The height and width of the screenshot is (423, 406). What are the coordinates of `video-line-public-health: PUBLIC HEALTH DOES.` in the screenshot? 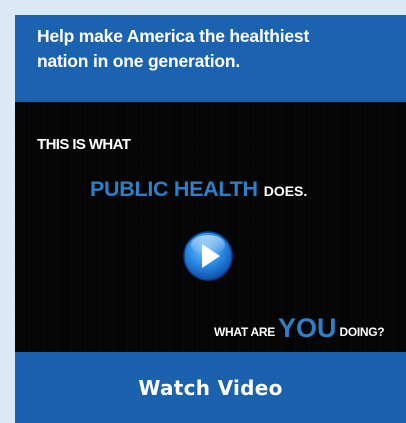 It's located at (198, 189).